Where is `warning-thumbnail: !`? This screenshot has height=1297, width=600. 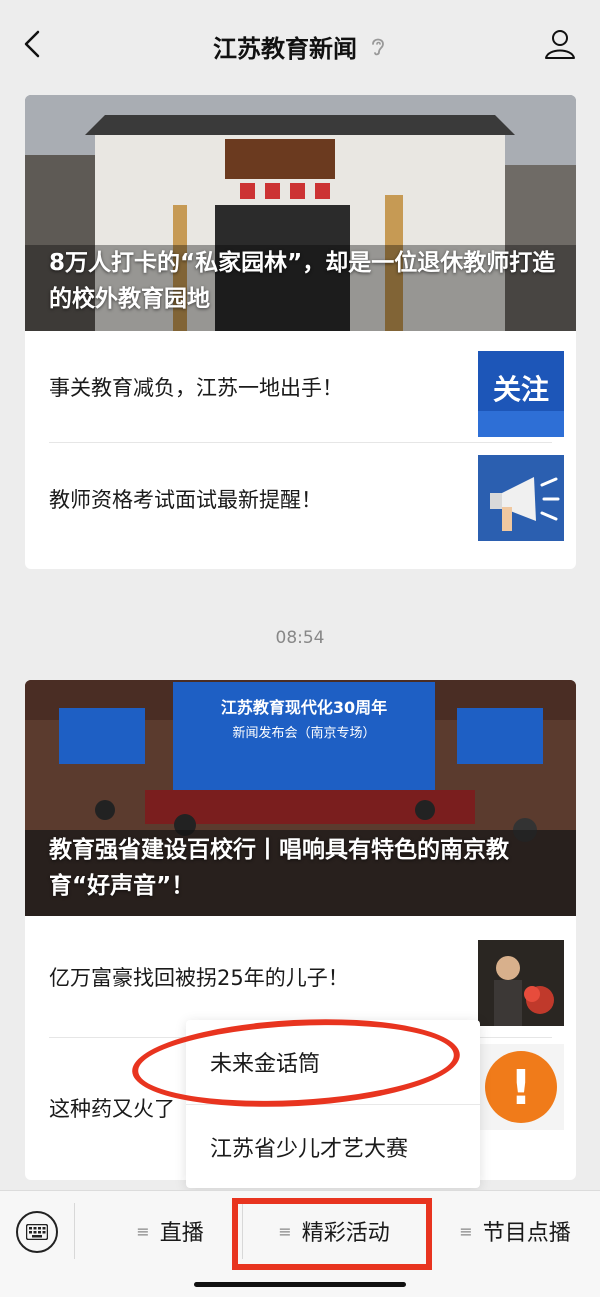
warning-thumbnail: ! is located at coordinates (521, 1087).